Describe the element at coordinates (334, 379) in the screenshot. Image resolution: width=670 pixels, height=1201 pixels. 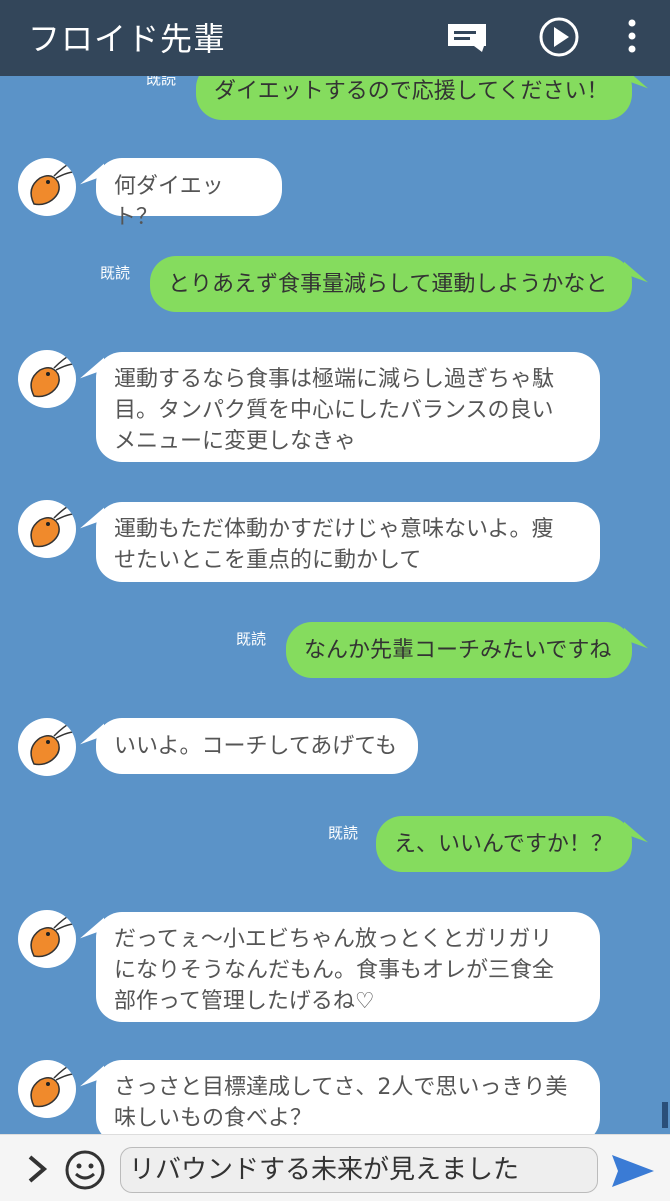
I see `message-text-line: 運動するなら食事は極端に減らし過ぎちゃ駄` at that location.